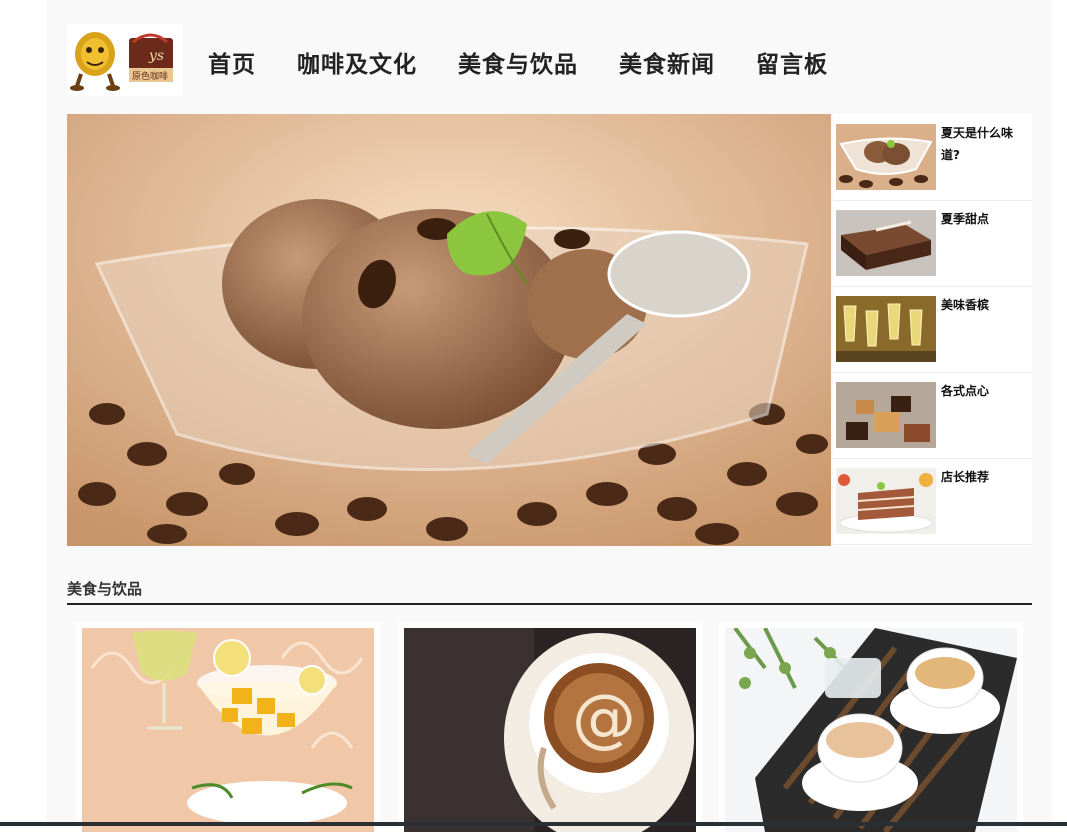  I want to click on sidebar-item-pastries: 各式点心, so click(932, 415).